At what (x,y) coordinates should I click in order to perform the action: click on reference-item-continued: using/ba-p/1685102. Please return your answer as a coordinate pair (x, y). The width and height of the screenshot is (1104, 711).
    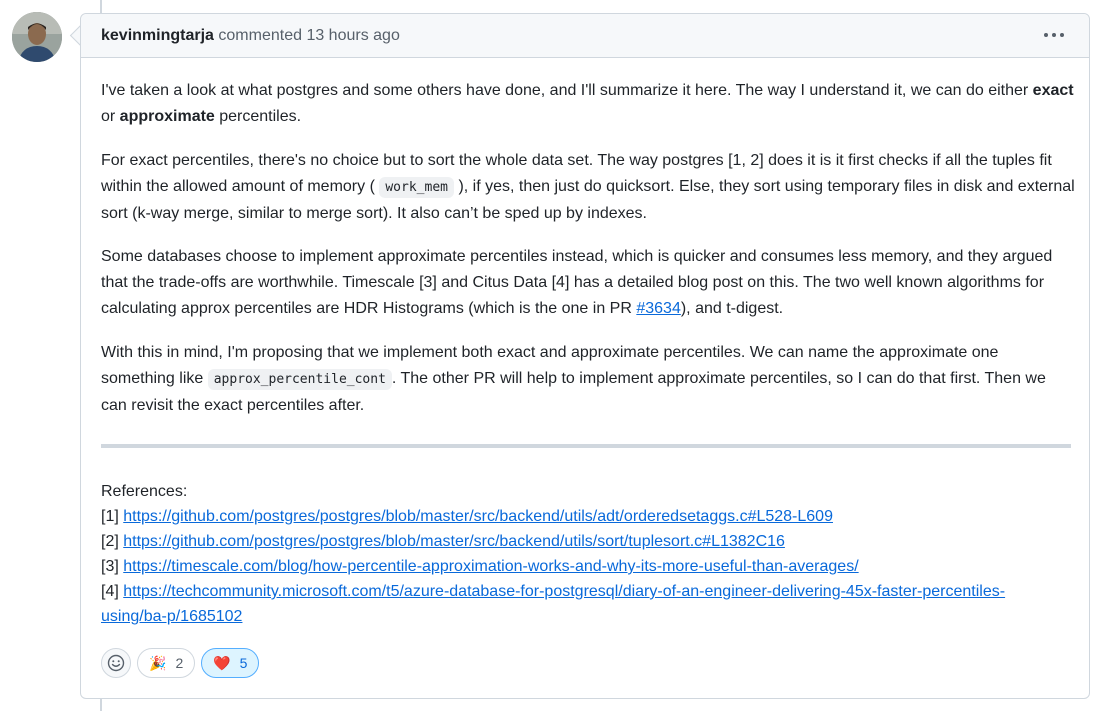
    Looking at the image, I should click on (588, 616).